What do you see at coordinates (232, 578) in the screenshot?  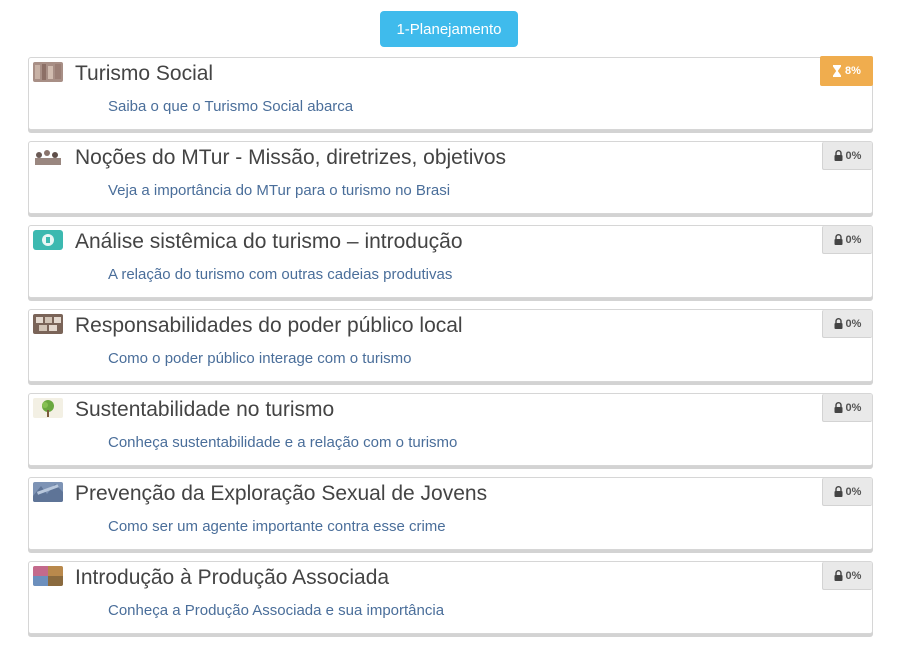 I see `lesson-title: Introdução à Produção Associada` at bounding box center [232, 578].